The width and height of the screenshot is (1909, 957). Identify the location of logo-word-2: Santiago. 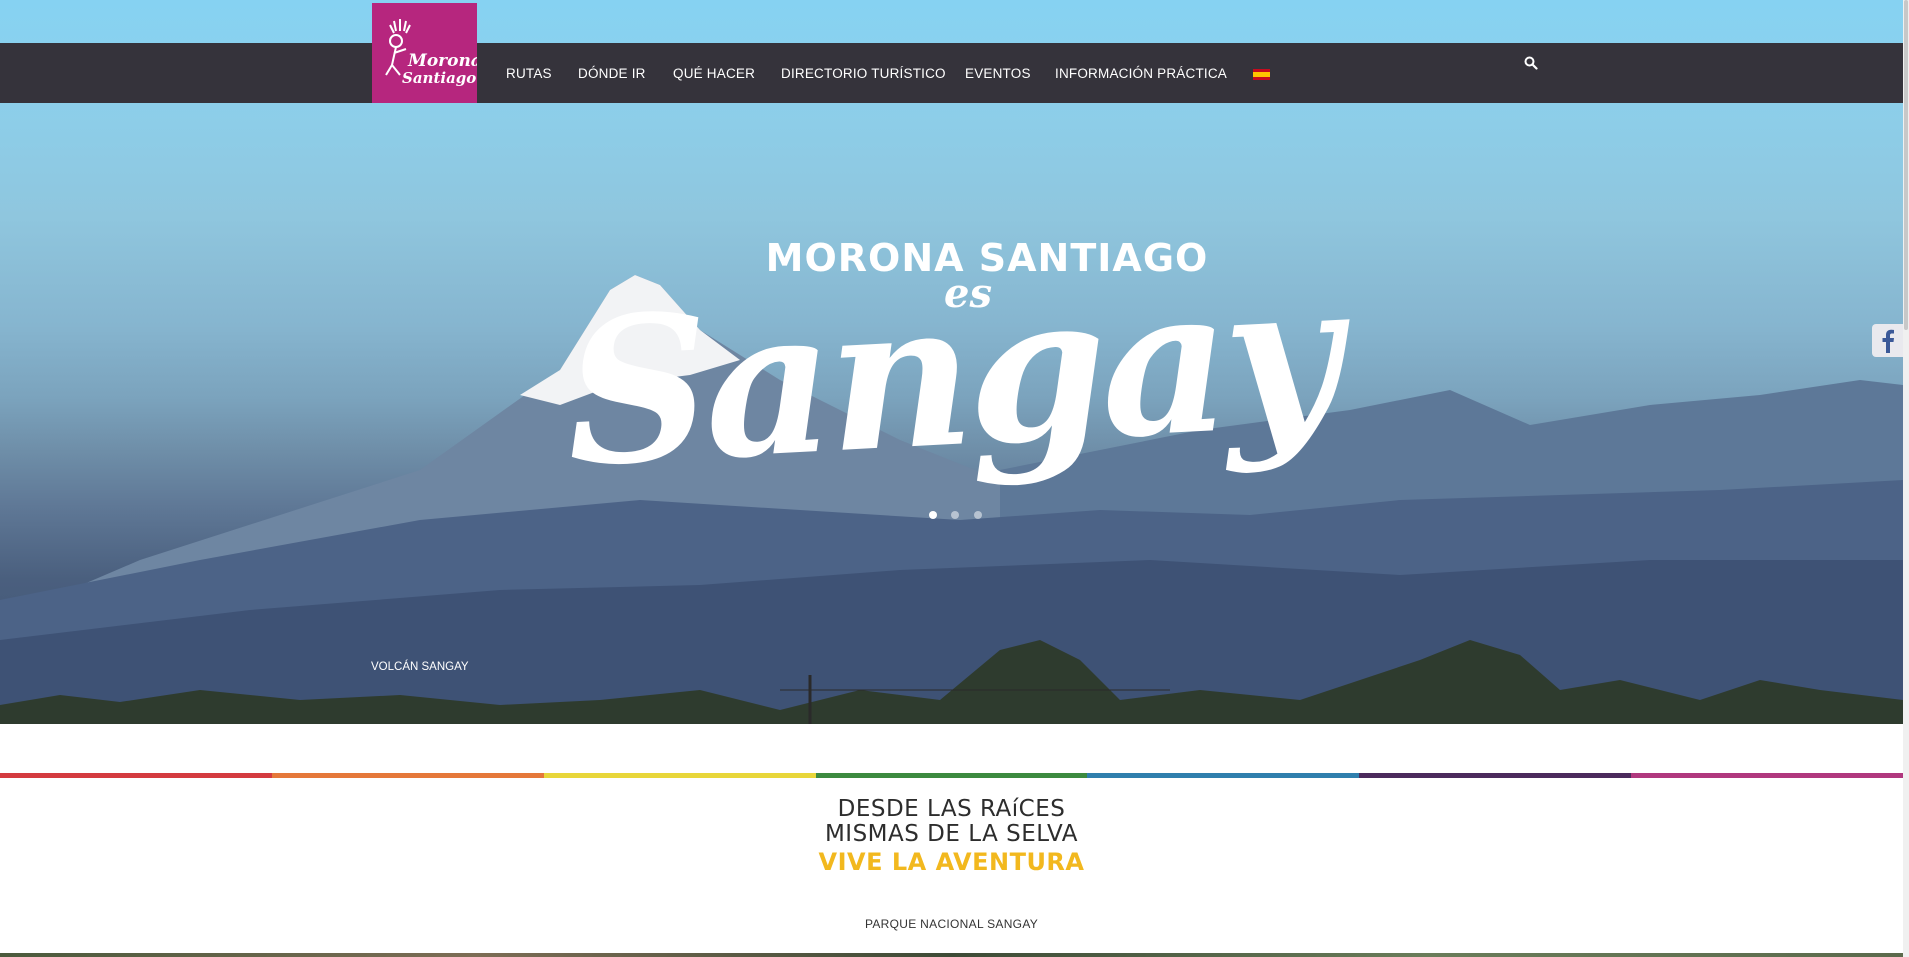
(439, 78).